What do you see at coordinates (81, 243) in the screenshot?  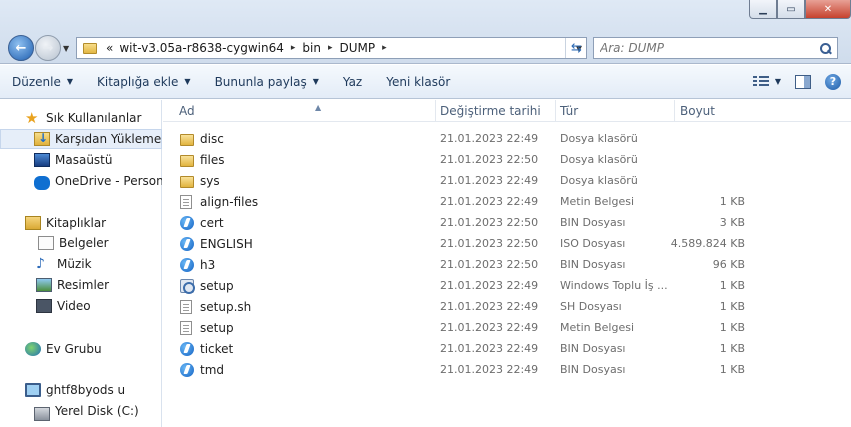 I see `nav-documents: Belgeler` at bounding box center [81, 243].